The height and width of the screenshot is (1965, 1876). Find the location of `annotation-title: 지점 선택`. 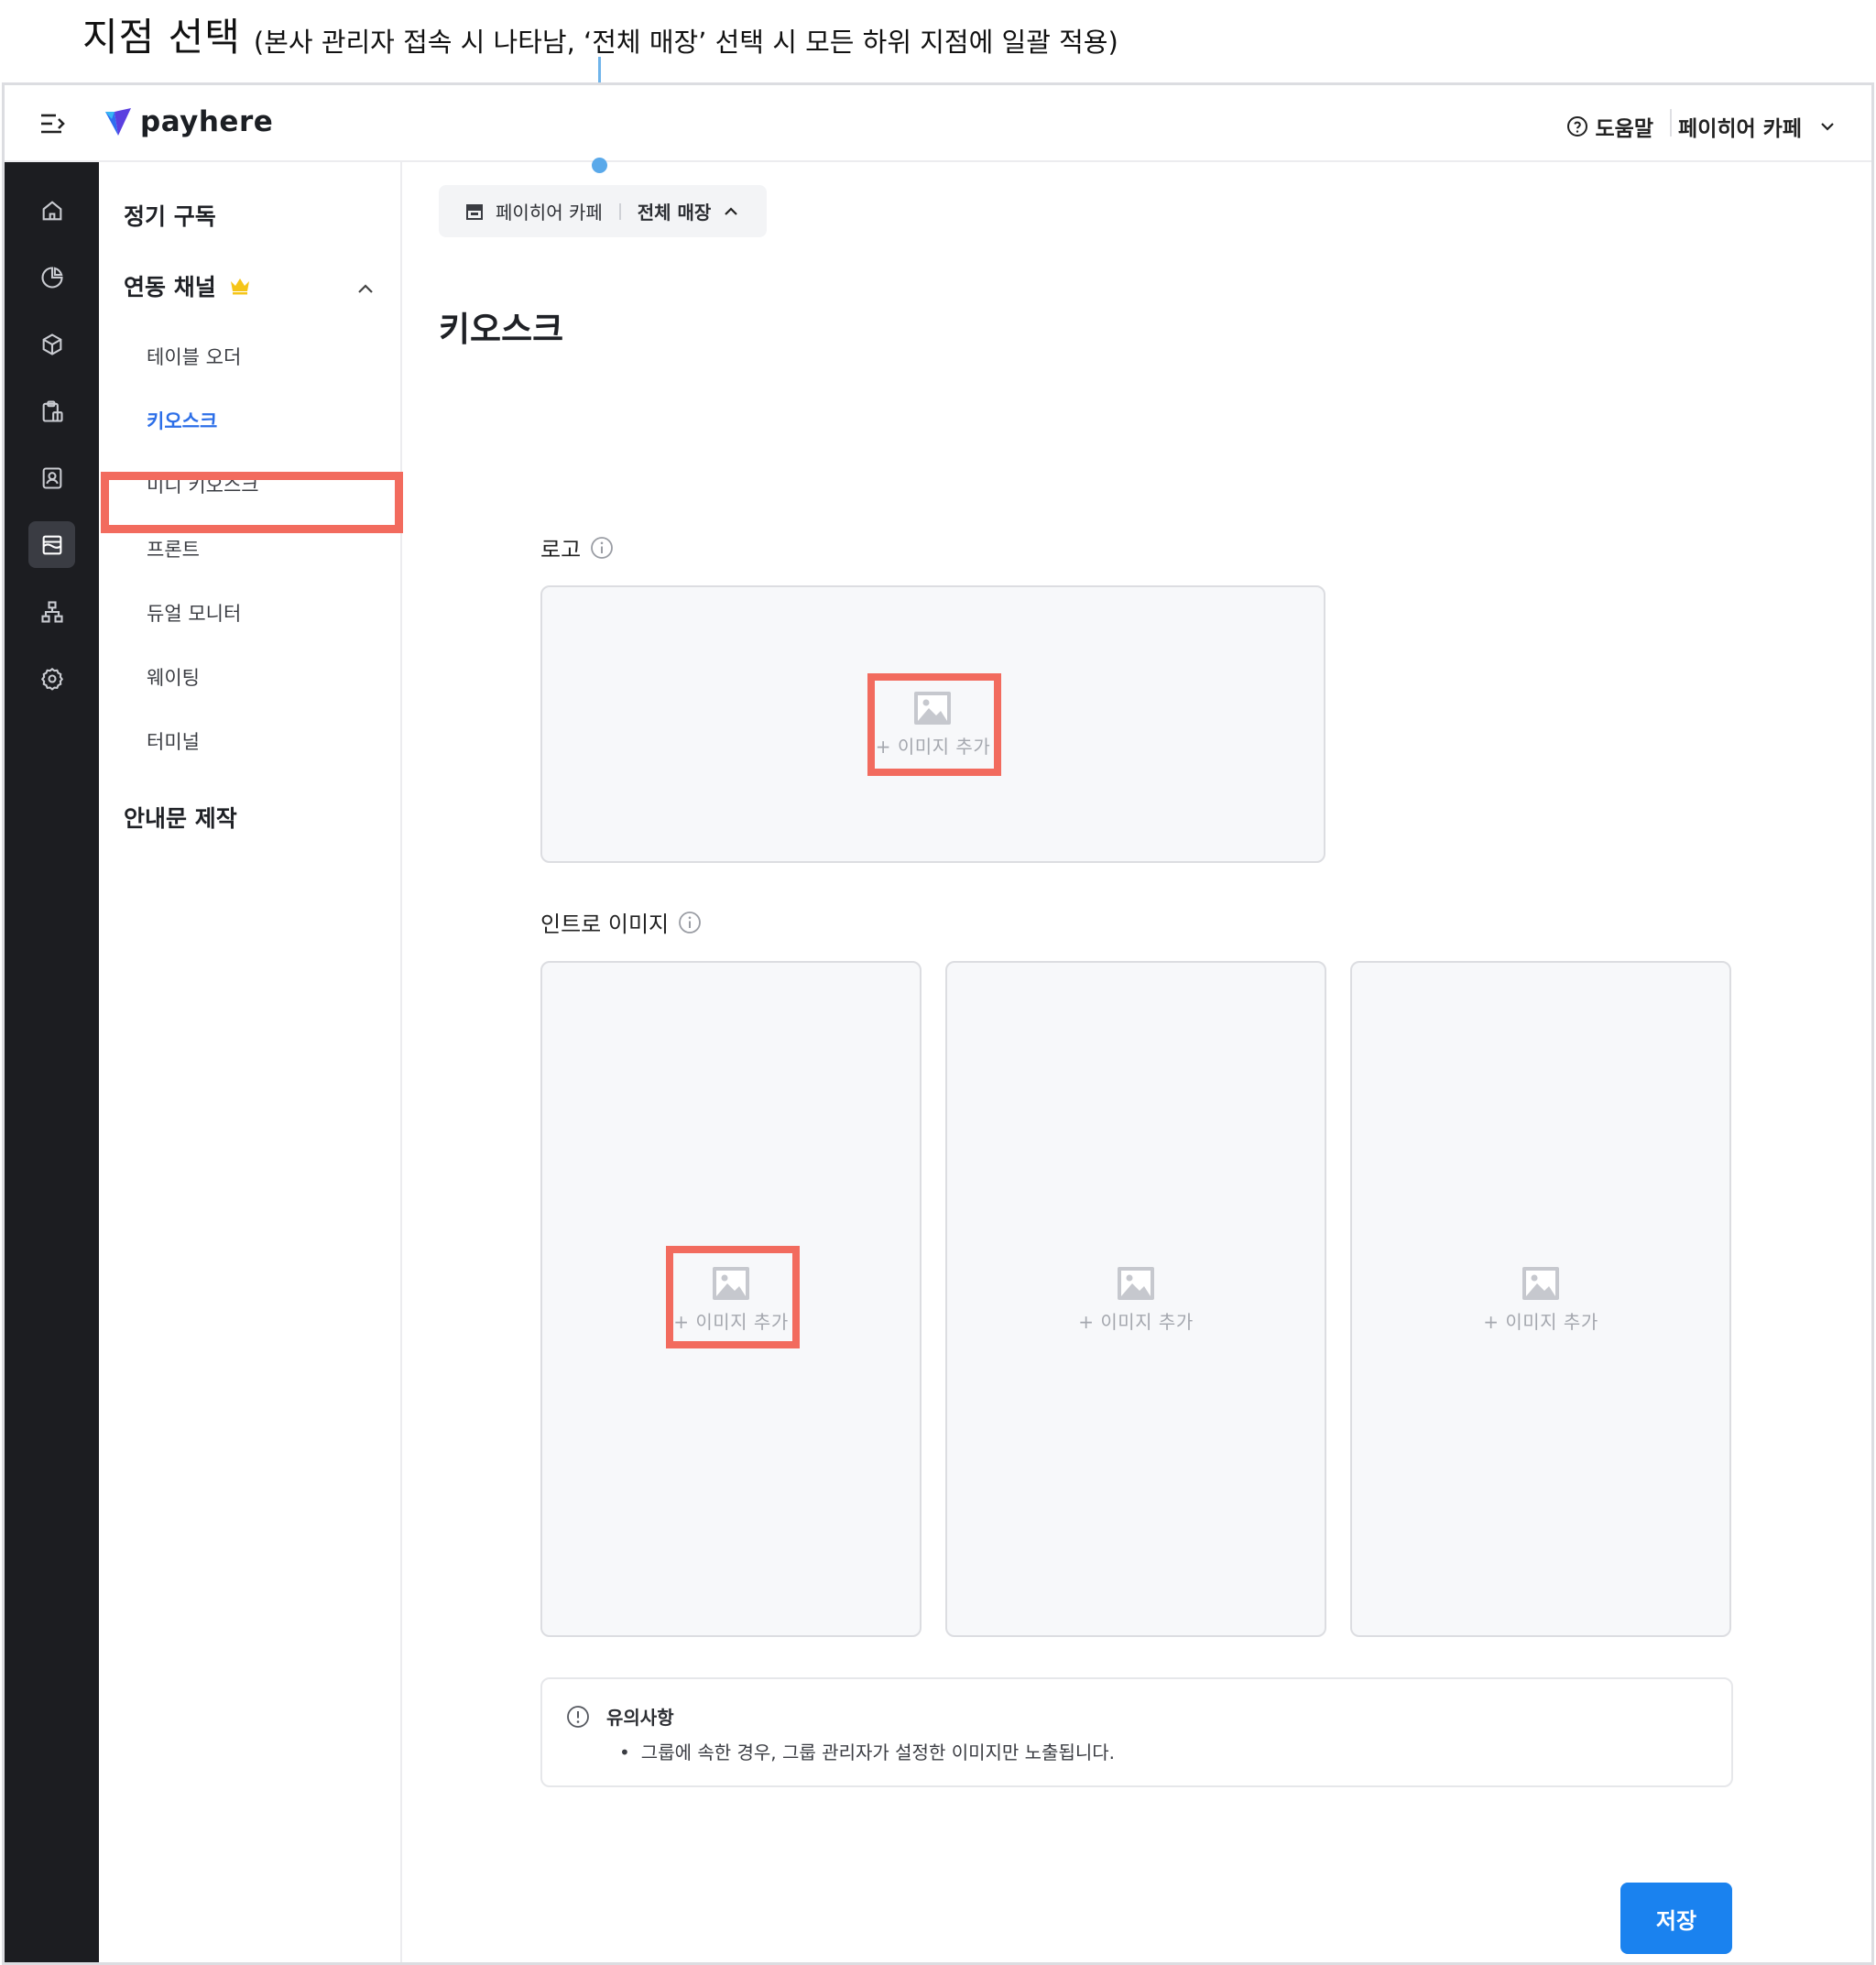

annotation-title: 지점 선택 is located at coordinates (161, 37).